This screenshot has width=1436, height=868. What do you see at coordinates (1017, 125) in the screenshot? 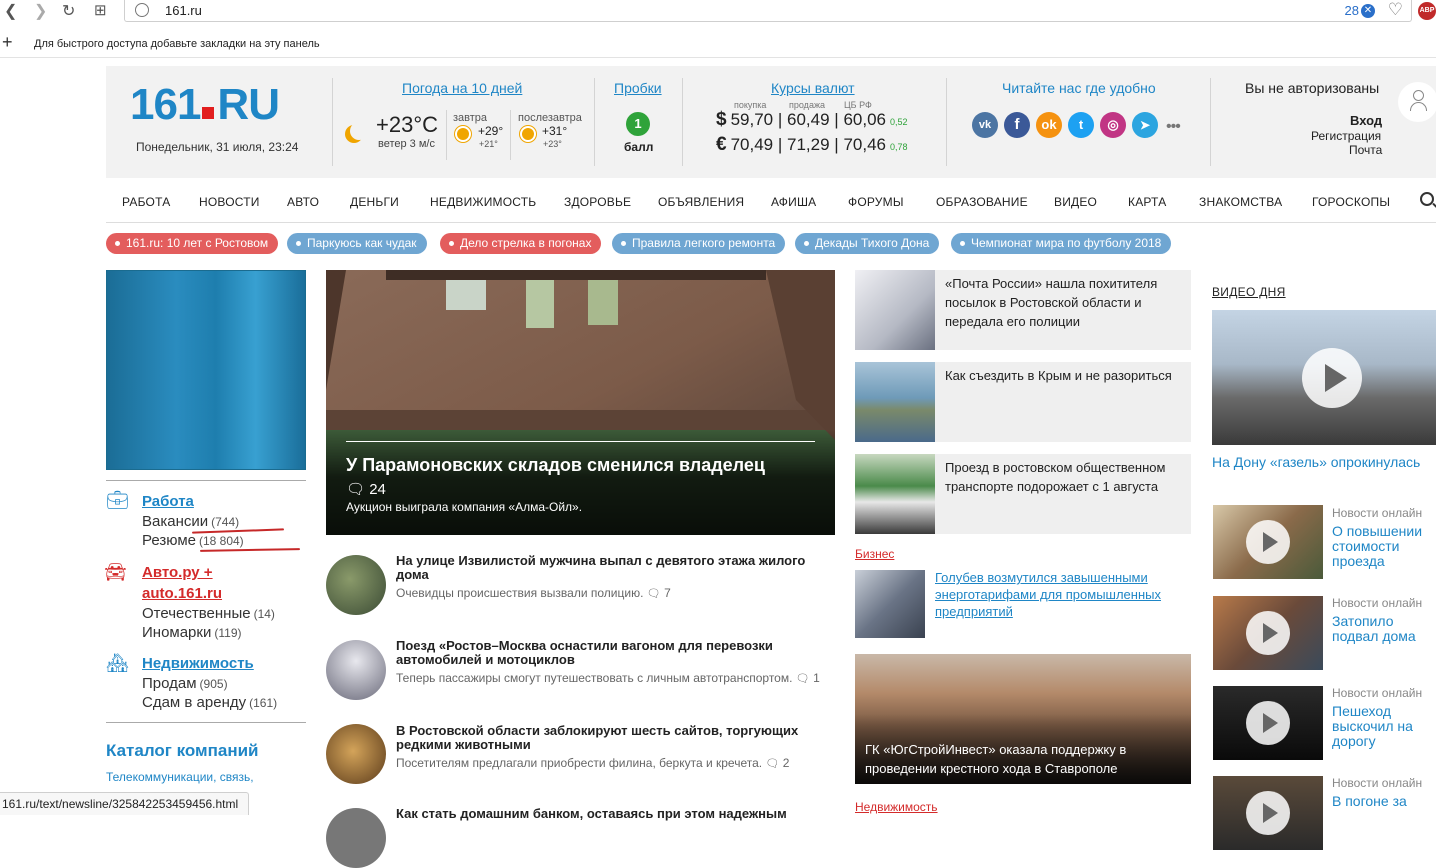
I see `facebook-icon: f` at bounding box center [1017, 125].